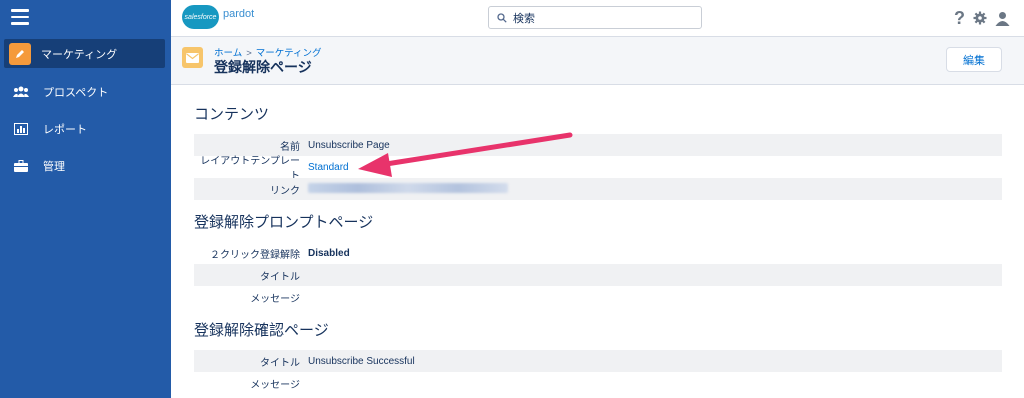 The image size is (1024, 398). I want to click on sidebar-item-label: 管理, so click(54, 166).